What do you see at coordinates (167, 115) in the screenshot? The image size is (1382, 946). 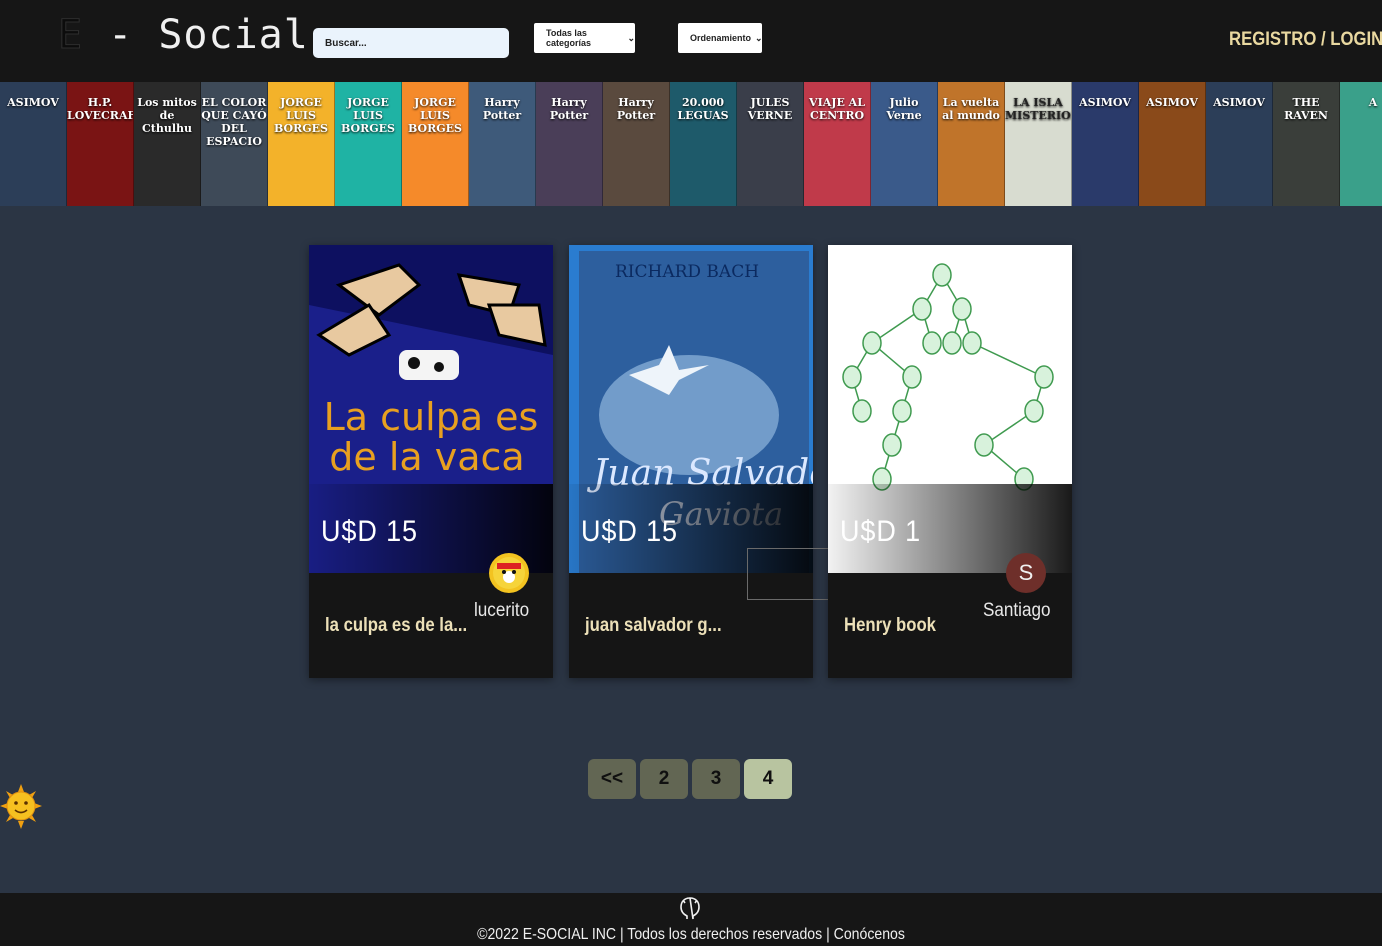 I see `banner-cover-text: Los mitos de Cthulhu` at bounding box center [167, 115].